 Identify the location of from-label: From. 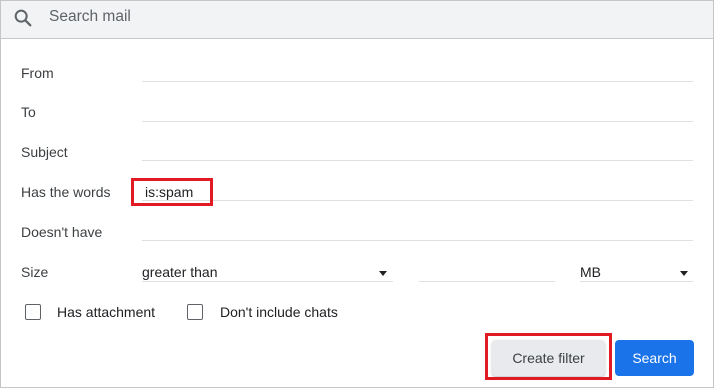
(37, 73).